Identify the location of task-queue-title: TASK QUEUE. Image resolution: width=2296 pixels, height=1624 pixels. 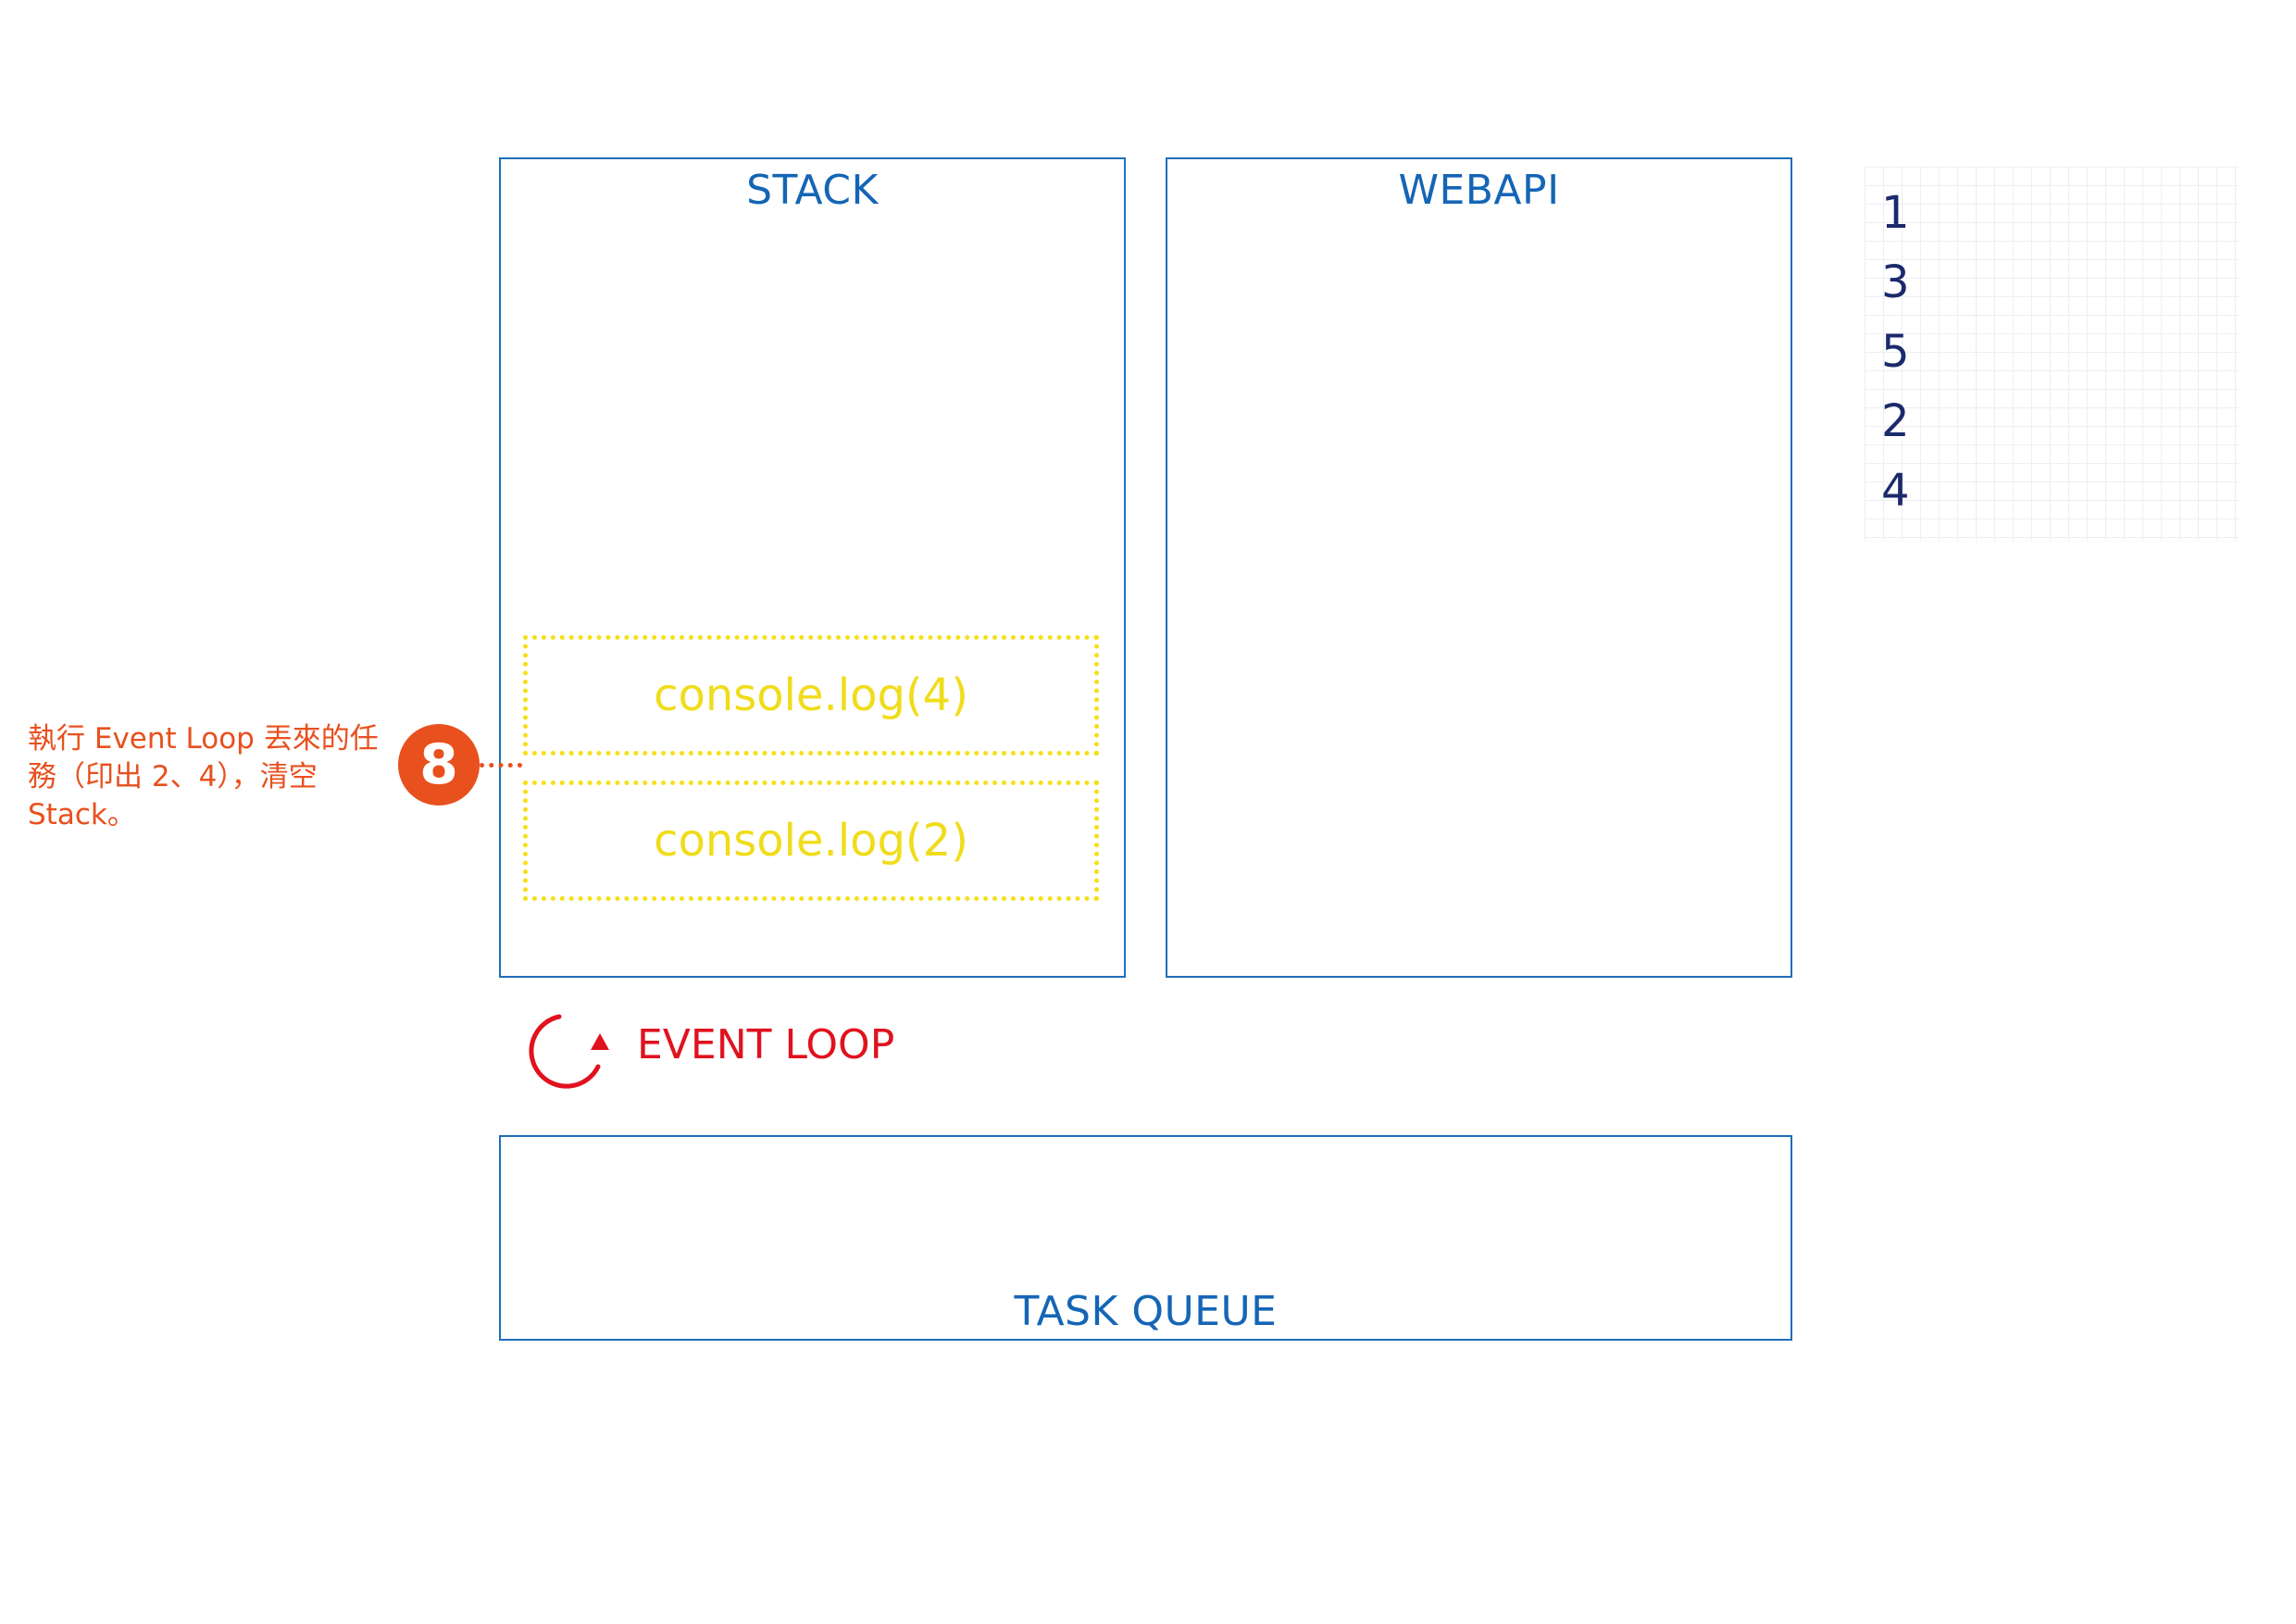
(1146, 1311).